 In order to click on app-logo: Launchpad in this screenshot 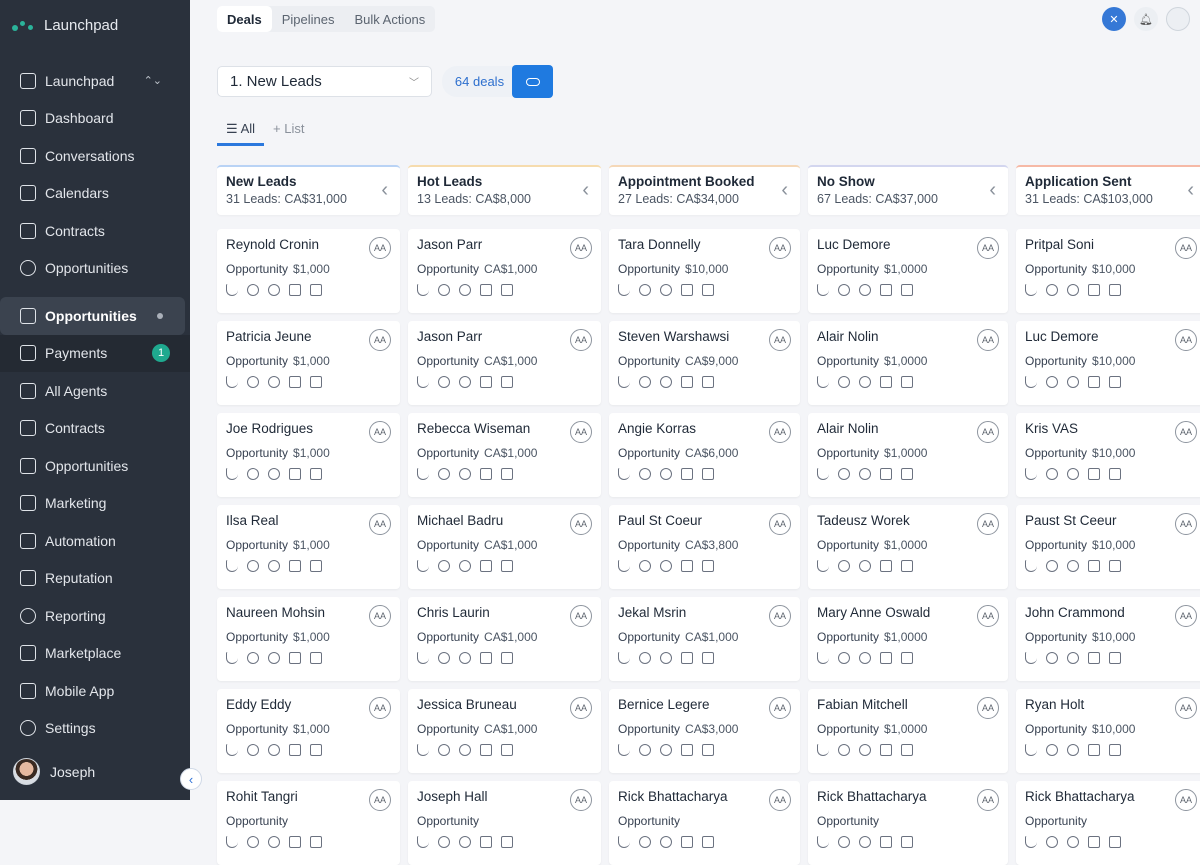, I will do `click(65, 25)`.